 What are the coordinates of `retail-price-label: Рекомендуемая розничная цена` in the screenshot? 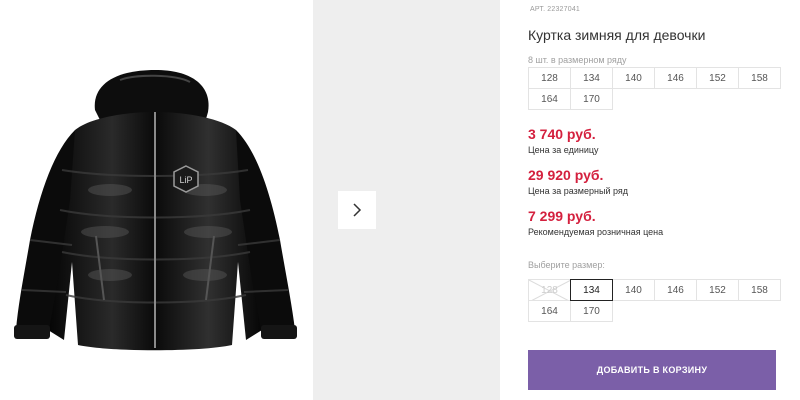 It's located at (596, 232).